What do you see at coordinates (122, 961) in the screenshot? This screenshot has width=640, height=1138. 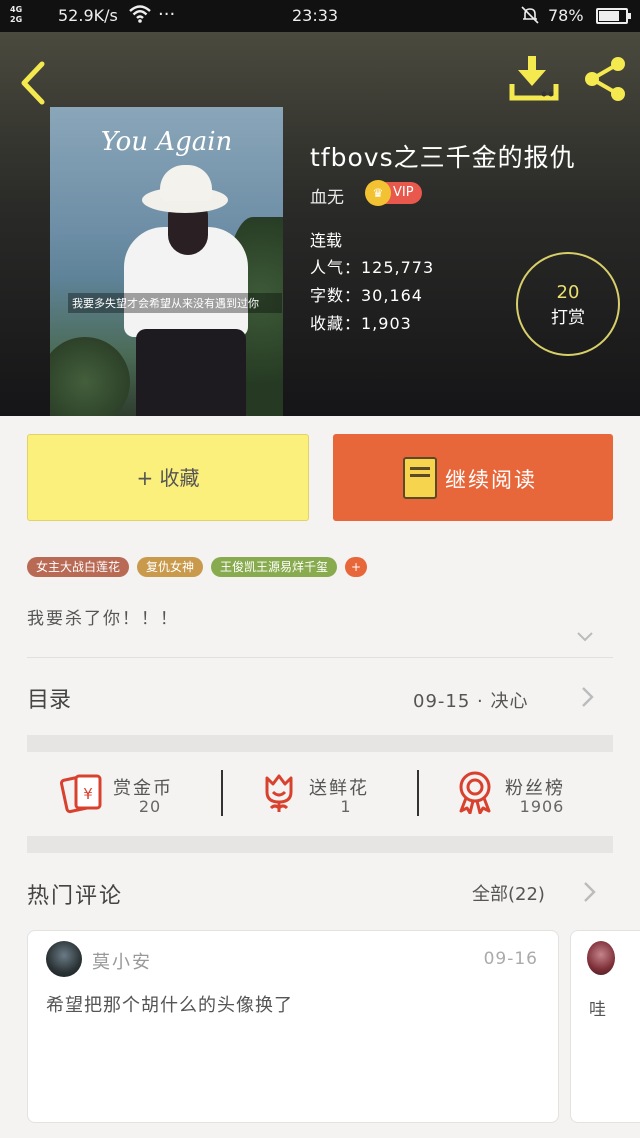 I see `comment-username: 莫小安` at bounding box center [122, 961].